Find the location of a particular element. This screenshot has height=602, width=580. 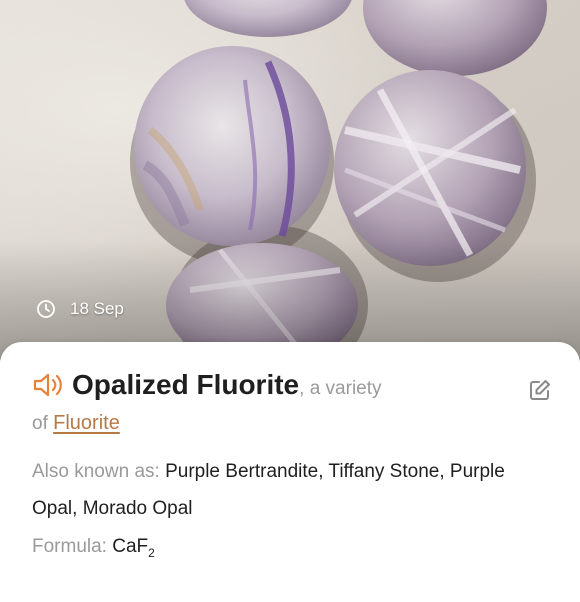

speaker-icon is located at coordinates (49, 385).